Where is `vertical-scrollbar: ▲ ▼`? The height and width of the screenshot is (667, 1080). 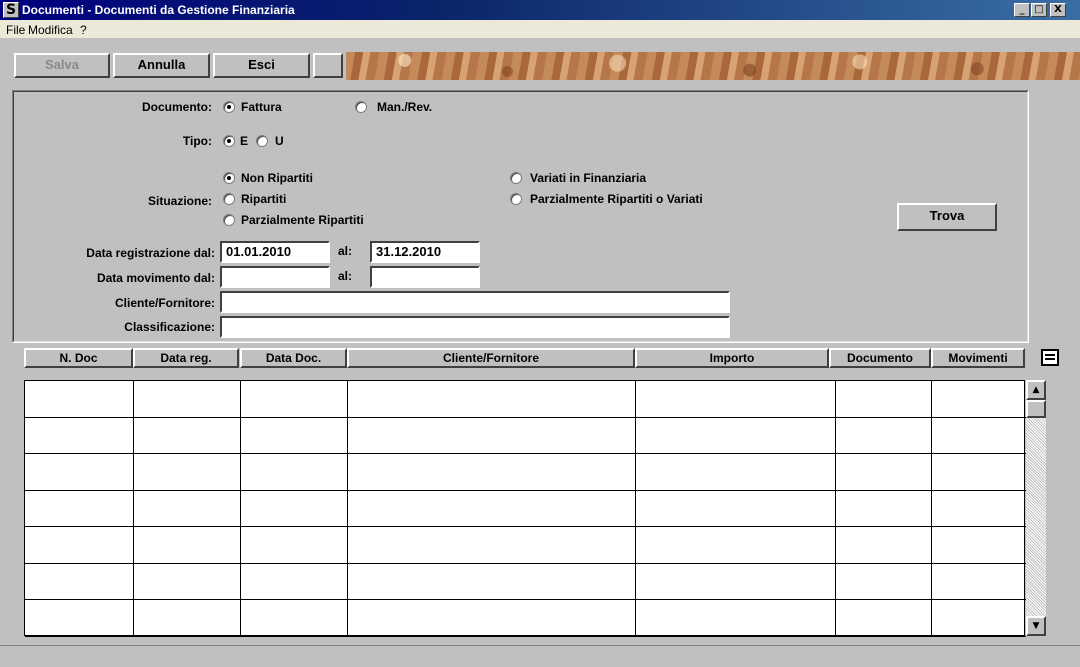
vertical-scrollbar: ▲ ▼ is located at coordinates (1036, 508).